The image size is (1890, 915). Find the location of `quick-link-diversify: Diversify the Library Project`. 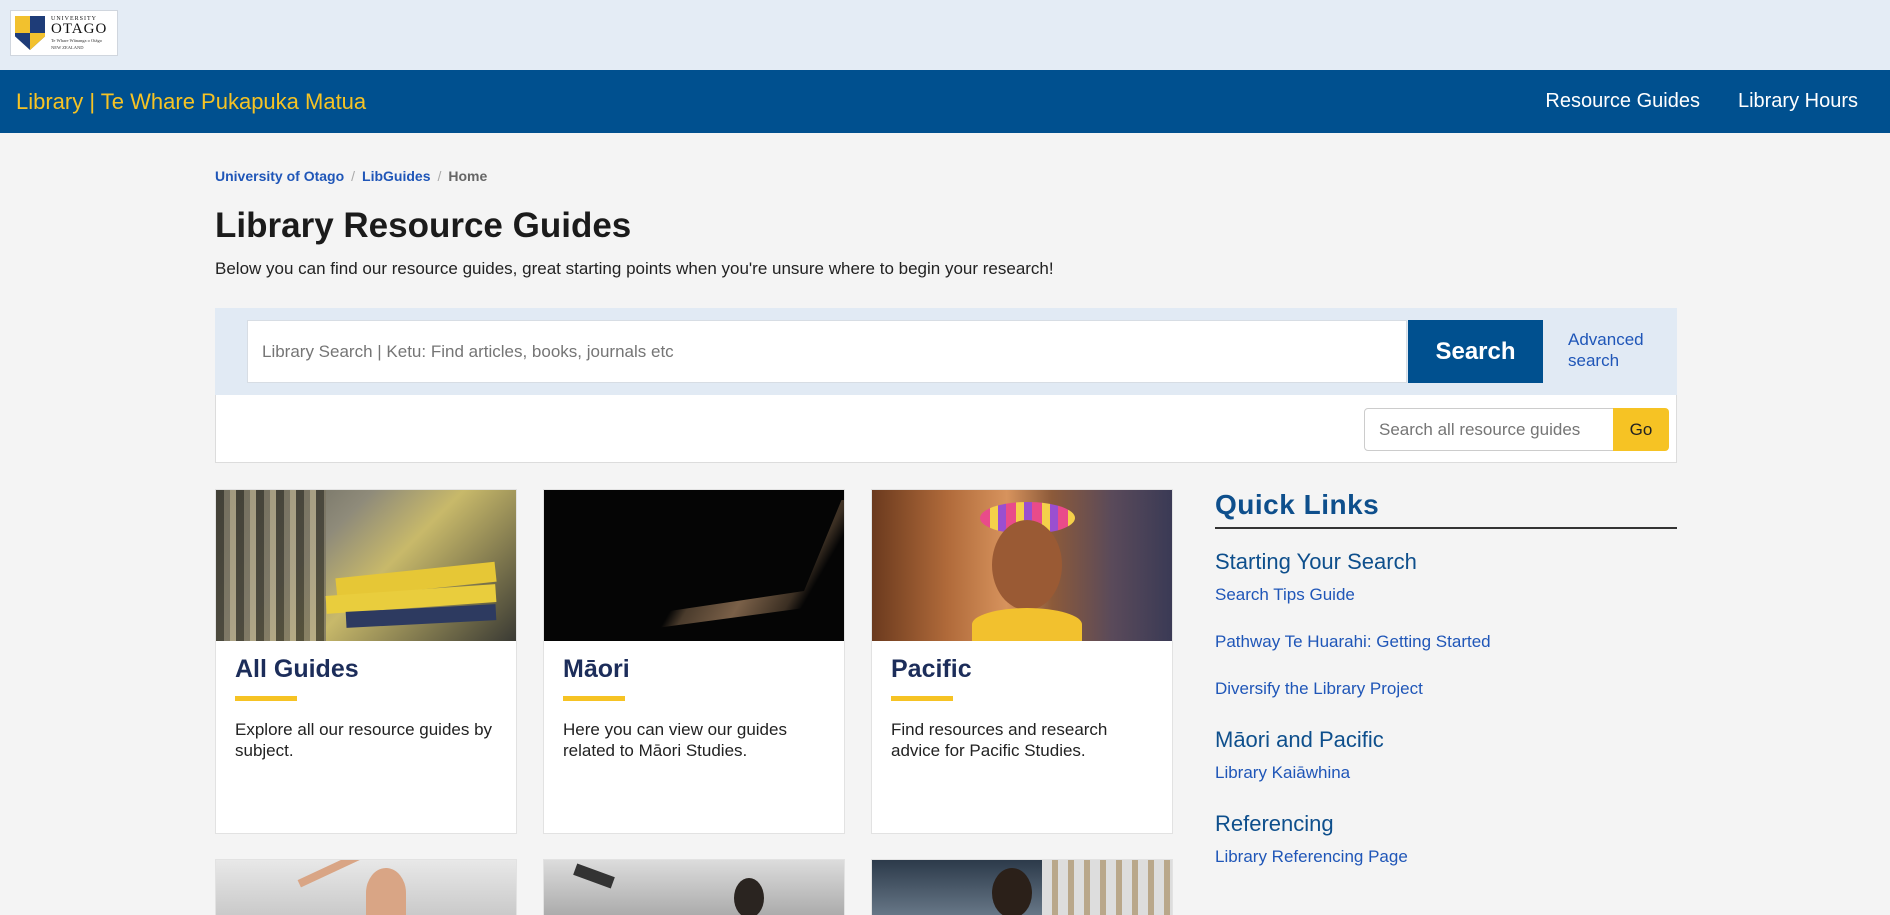

quick-link-diversify: Diversify the Library Project is located at coordinates (1446, 689).